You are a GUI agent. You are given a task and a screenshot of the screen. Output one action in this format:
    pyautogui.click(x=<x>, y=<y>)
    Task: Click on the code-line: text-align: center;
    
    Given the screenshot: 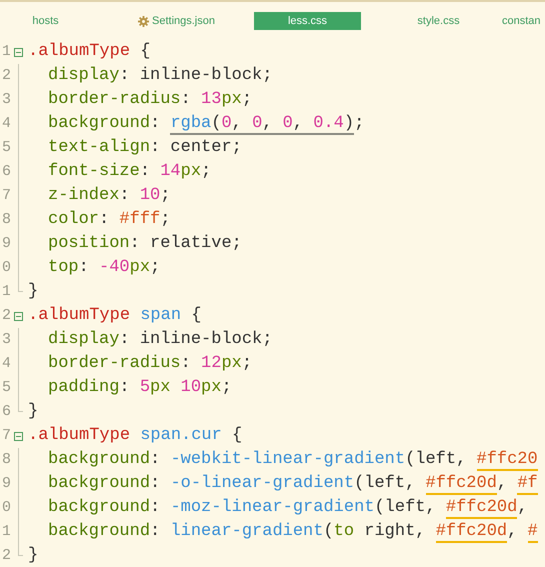 What is the action you would take?
    pyautogui.click(x=145, y=148)
    